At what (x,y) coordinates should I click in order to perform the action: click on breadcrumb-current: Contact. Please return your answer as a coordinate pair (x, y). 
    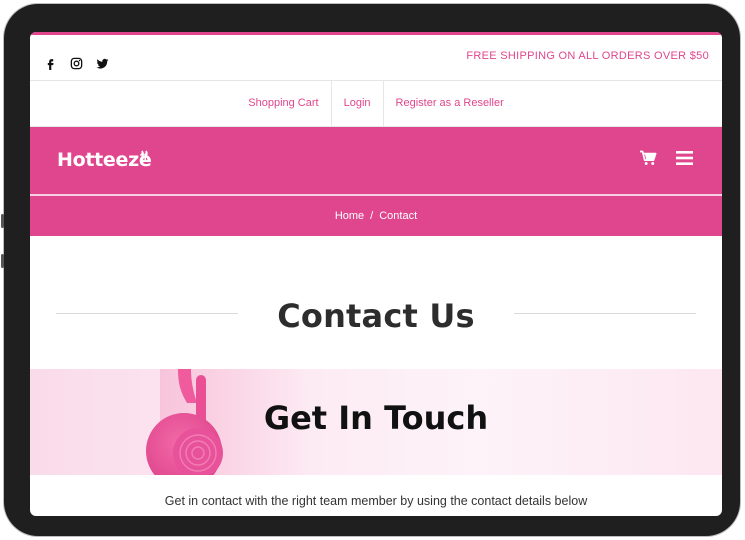
    Looking at the image, I should click on (398, 216).